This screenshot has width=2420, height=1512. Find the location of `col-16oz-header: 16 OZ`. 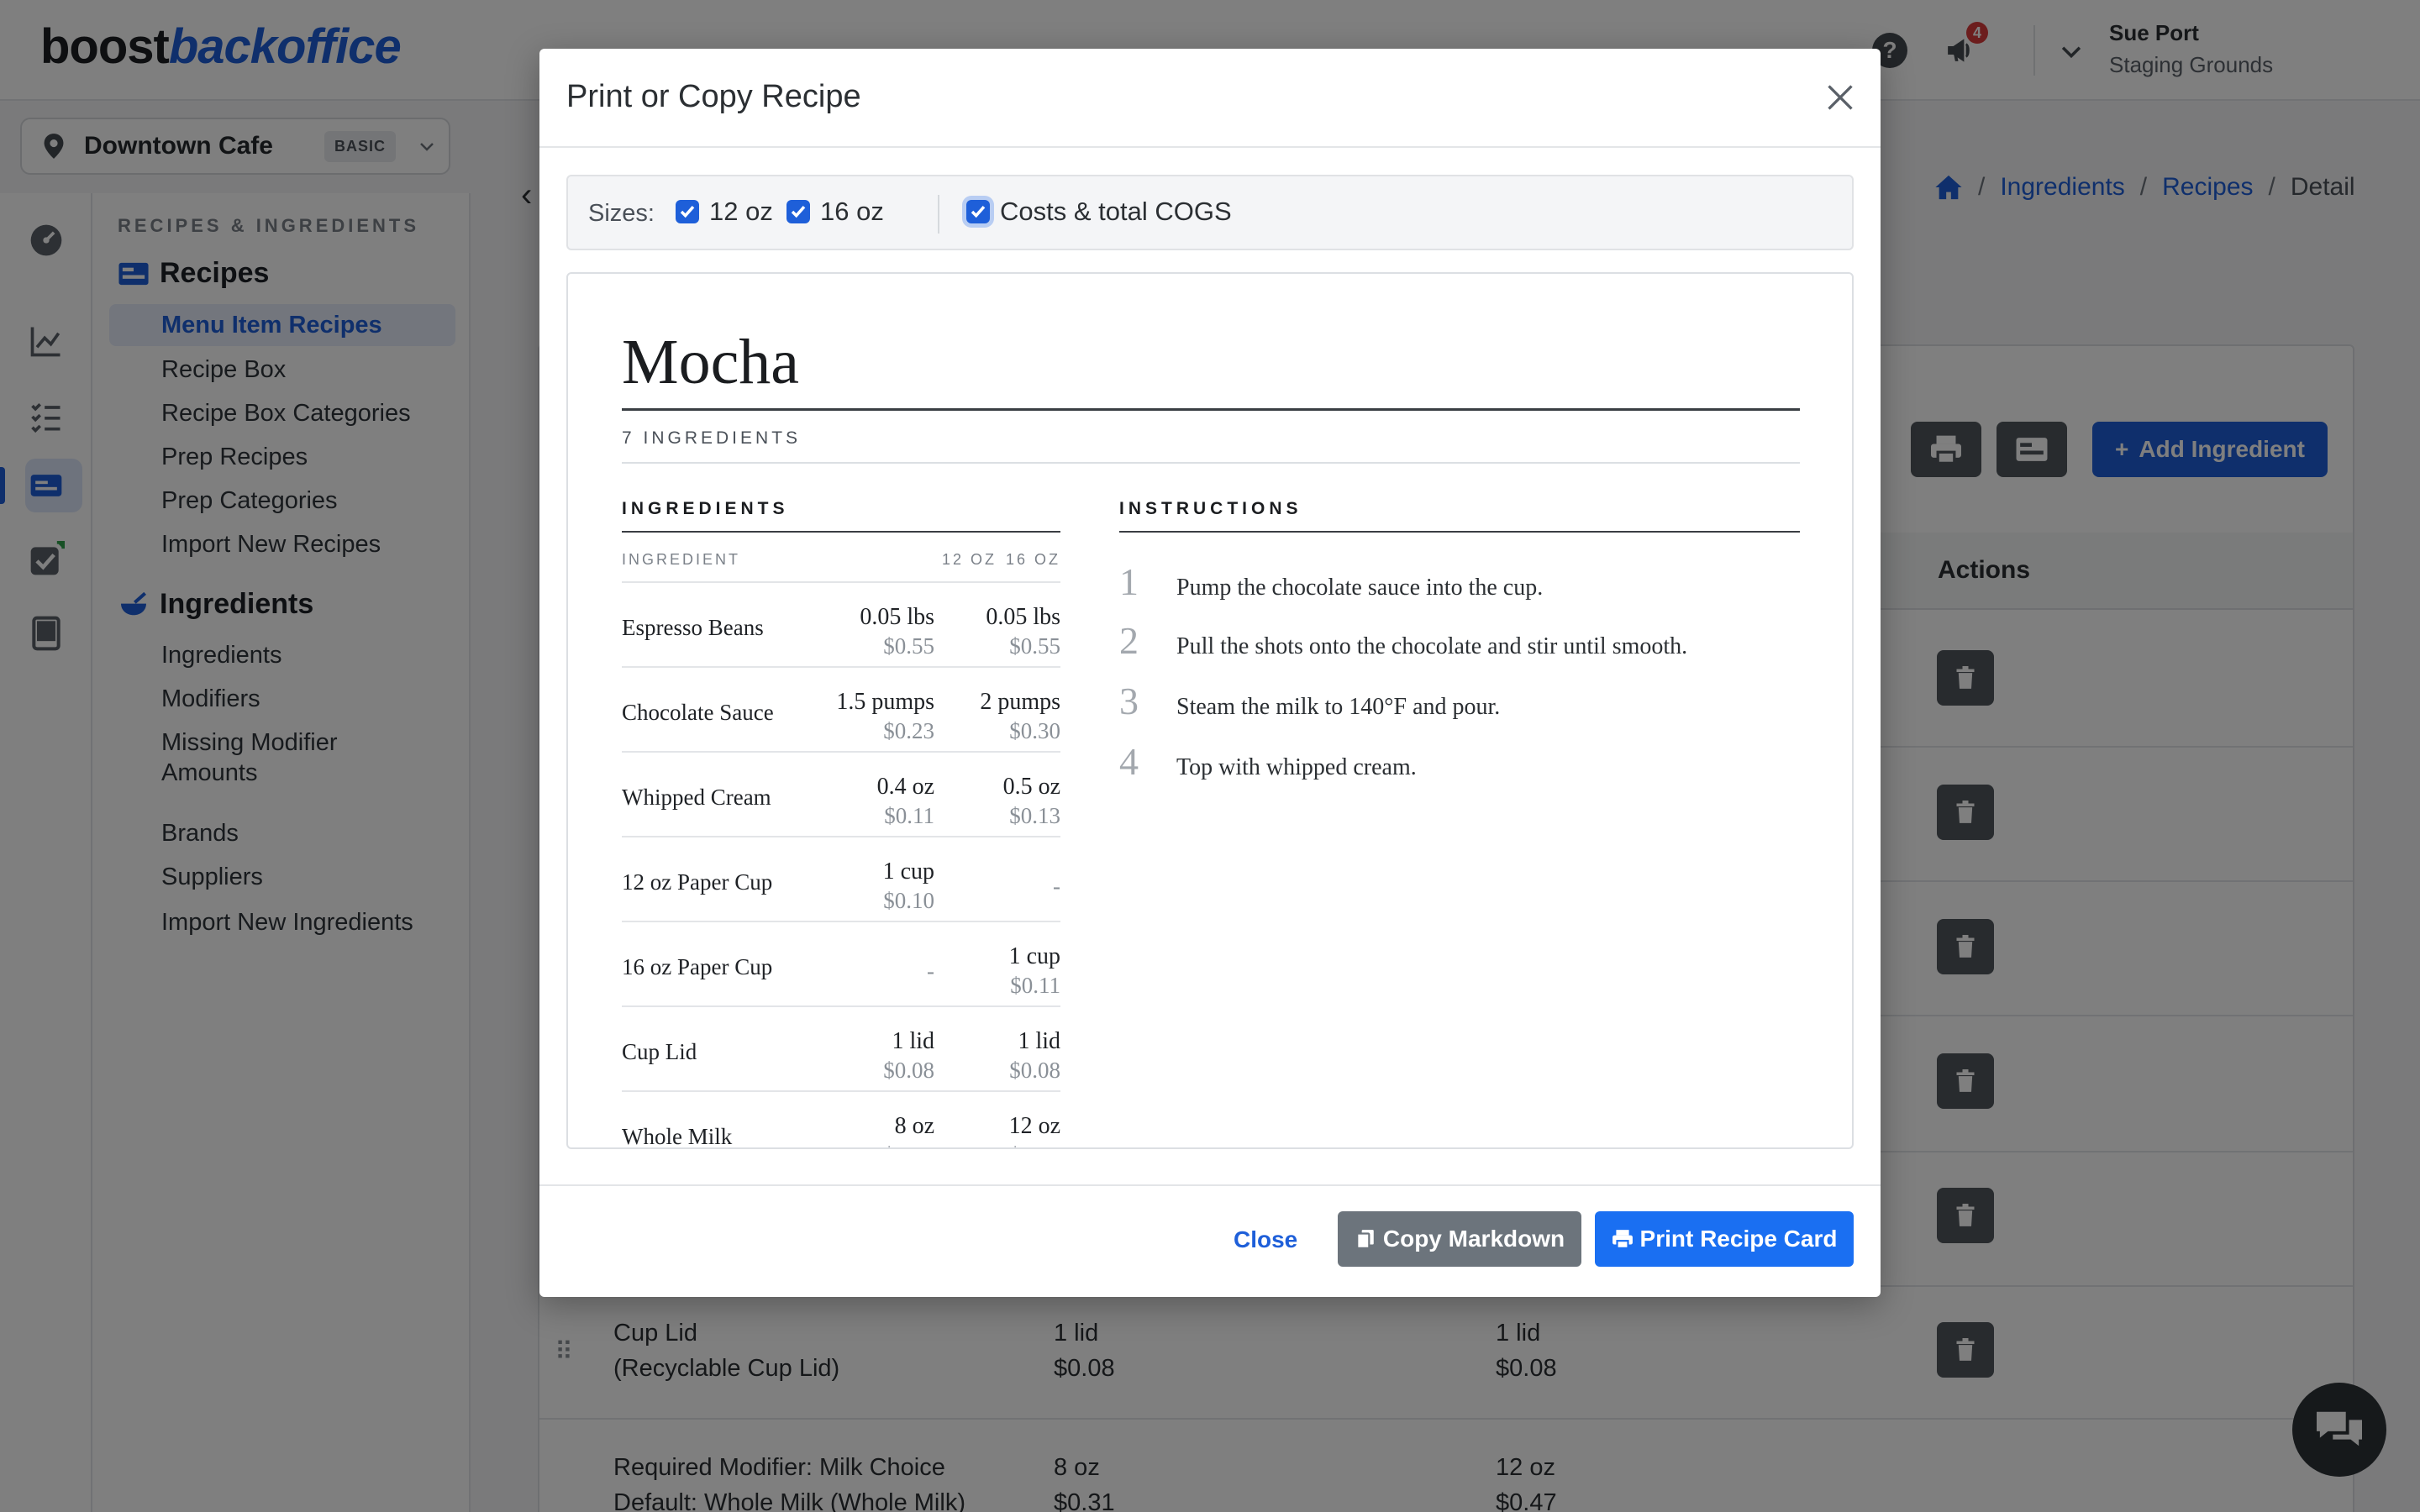

col-16oz-header: 16 OZ is located at coordinates (1032, 559).